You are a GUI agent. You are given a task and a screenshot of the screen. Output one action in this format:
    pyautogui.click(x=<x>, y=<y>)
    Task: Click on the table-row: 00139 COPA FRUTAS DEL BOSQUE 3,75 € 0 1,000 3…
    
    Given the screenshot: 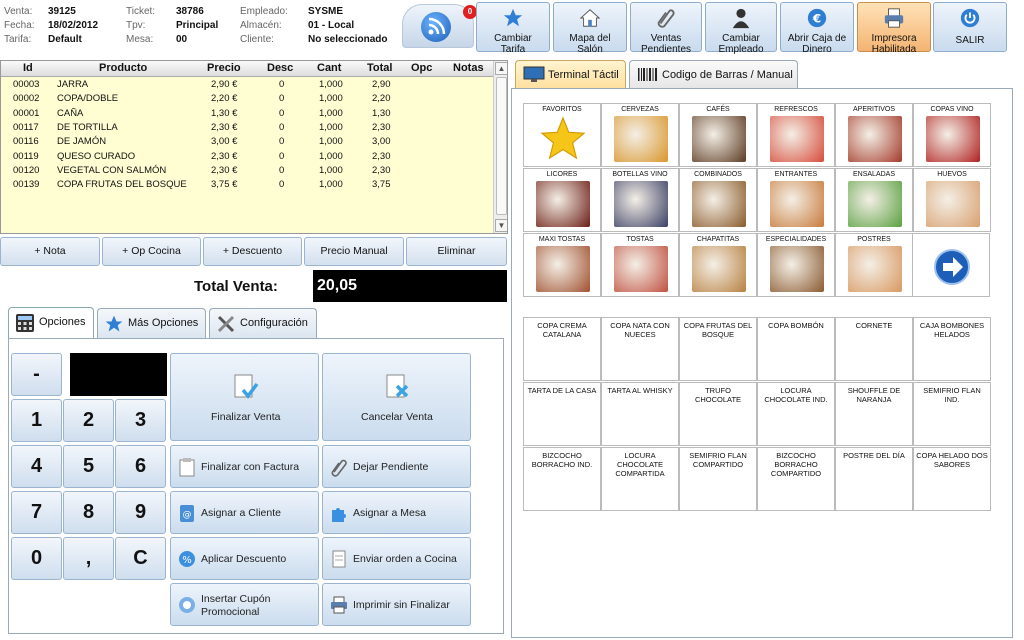 What is the action you would take?
    pyautogui.click(x=247, y=185)
    